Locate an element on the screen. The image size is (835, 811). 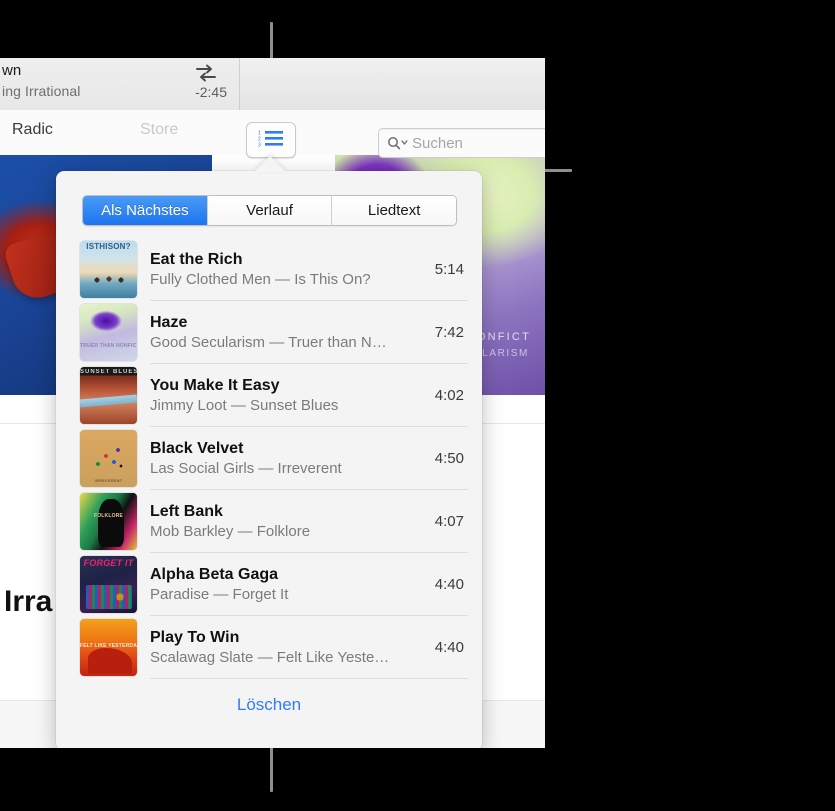
track-title: Haze is located at coordinates (169, 322).